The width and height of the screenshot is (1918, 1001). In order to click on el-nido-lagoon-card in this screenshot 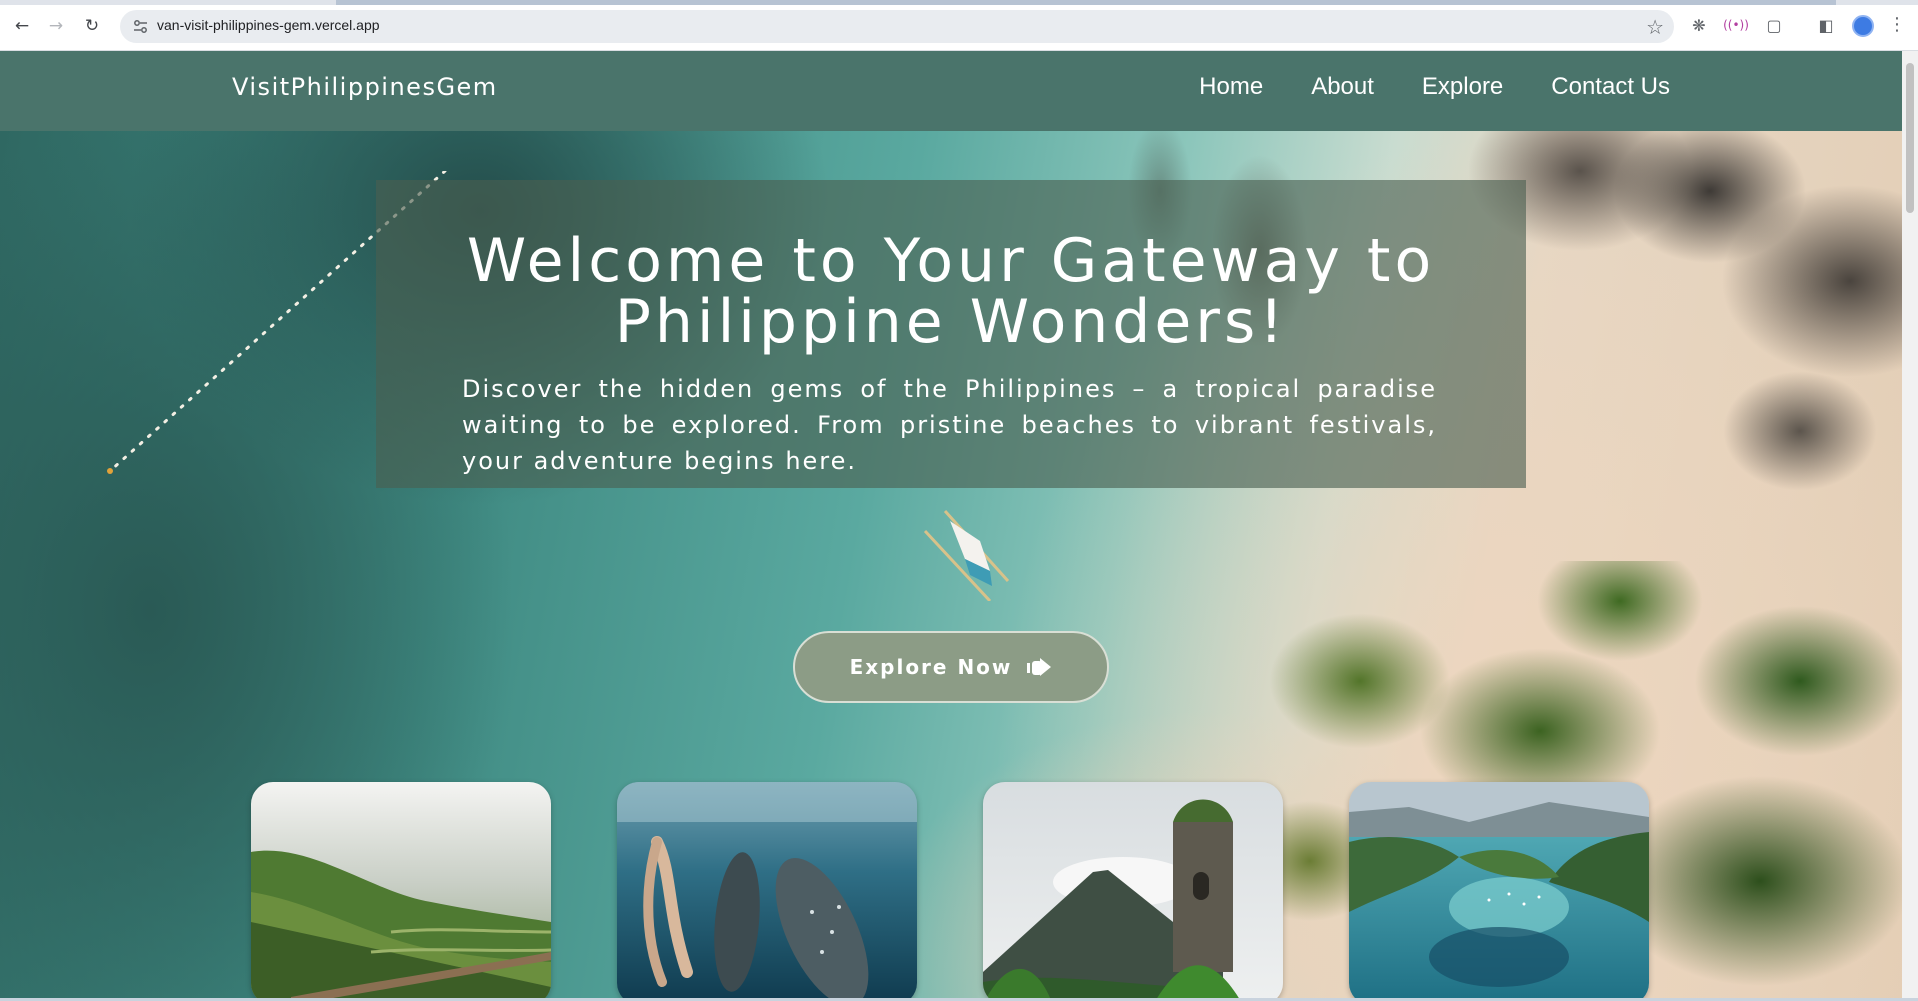, I will do `click(1499, 890)`.